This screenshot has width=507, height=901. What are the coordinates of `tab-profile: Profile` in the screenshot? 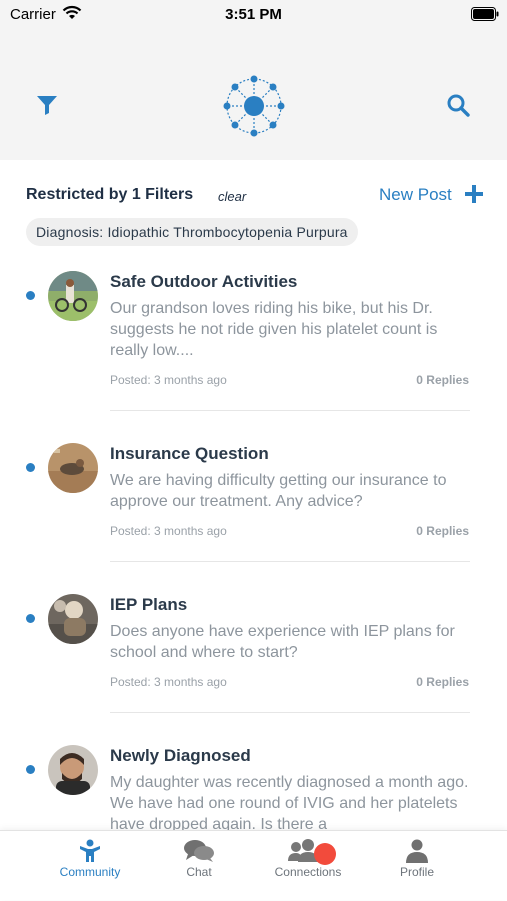 It's located at (417, 866).